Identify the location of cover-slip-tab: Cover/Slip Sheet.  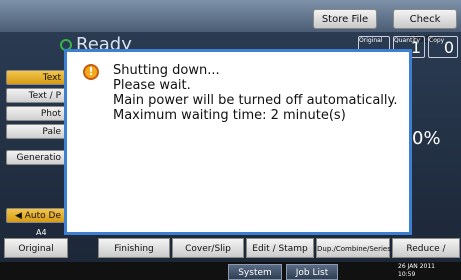
(208, 256).